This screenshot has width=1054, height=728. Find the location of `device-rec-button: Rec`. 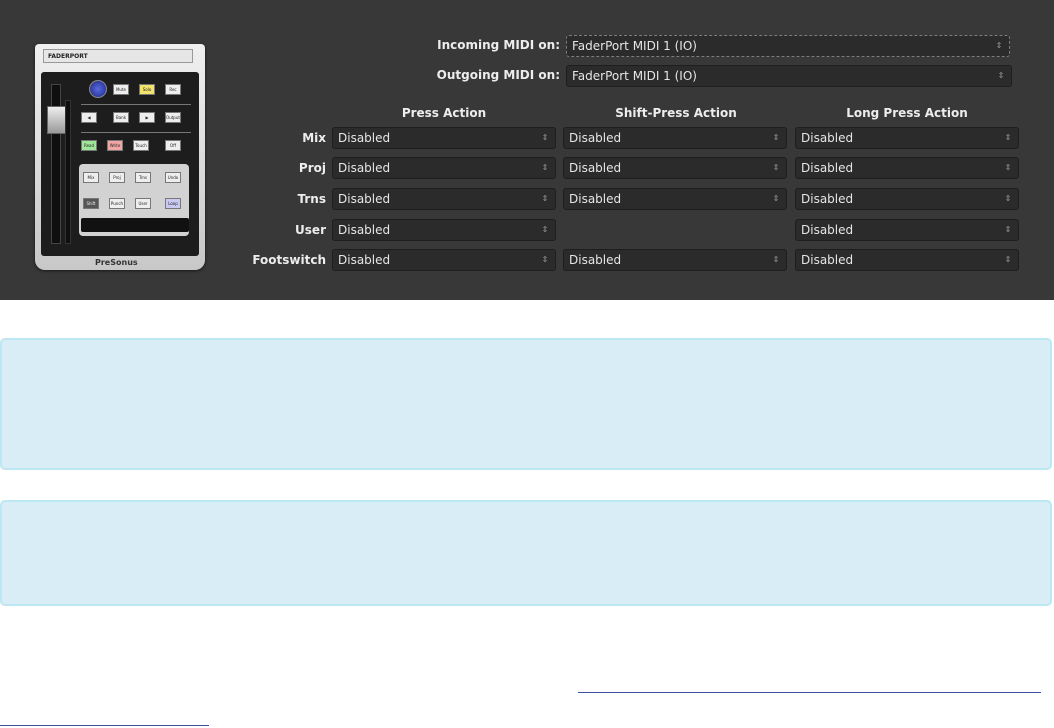

device-rec-button: Rec is located at coordinates (173, 89).